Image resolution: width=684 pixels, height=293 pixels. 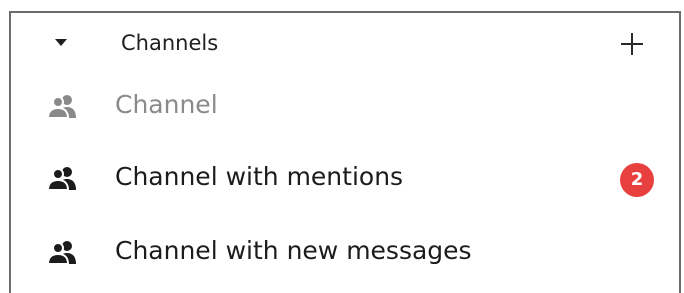 I want to click on caret-down-icon, so click(x=61, y=42).